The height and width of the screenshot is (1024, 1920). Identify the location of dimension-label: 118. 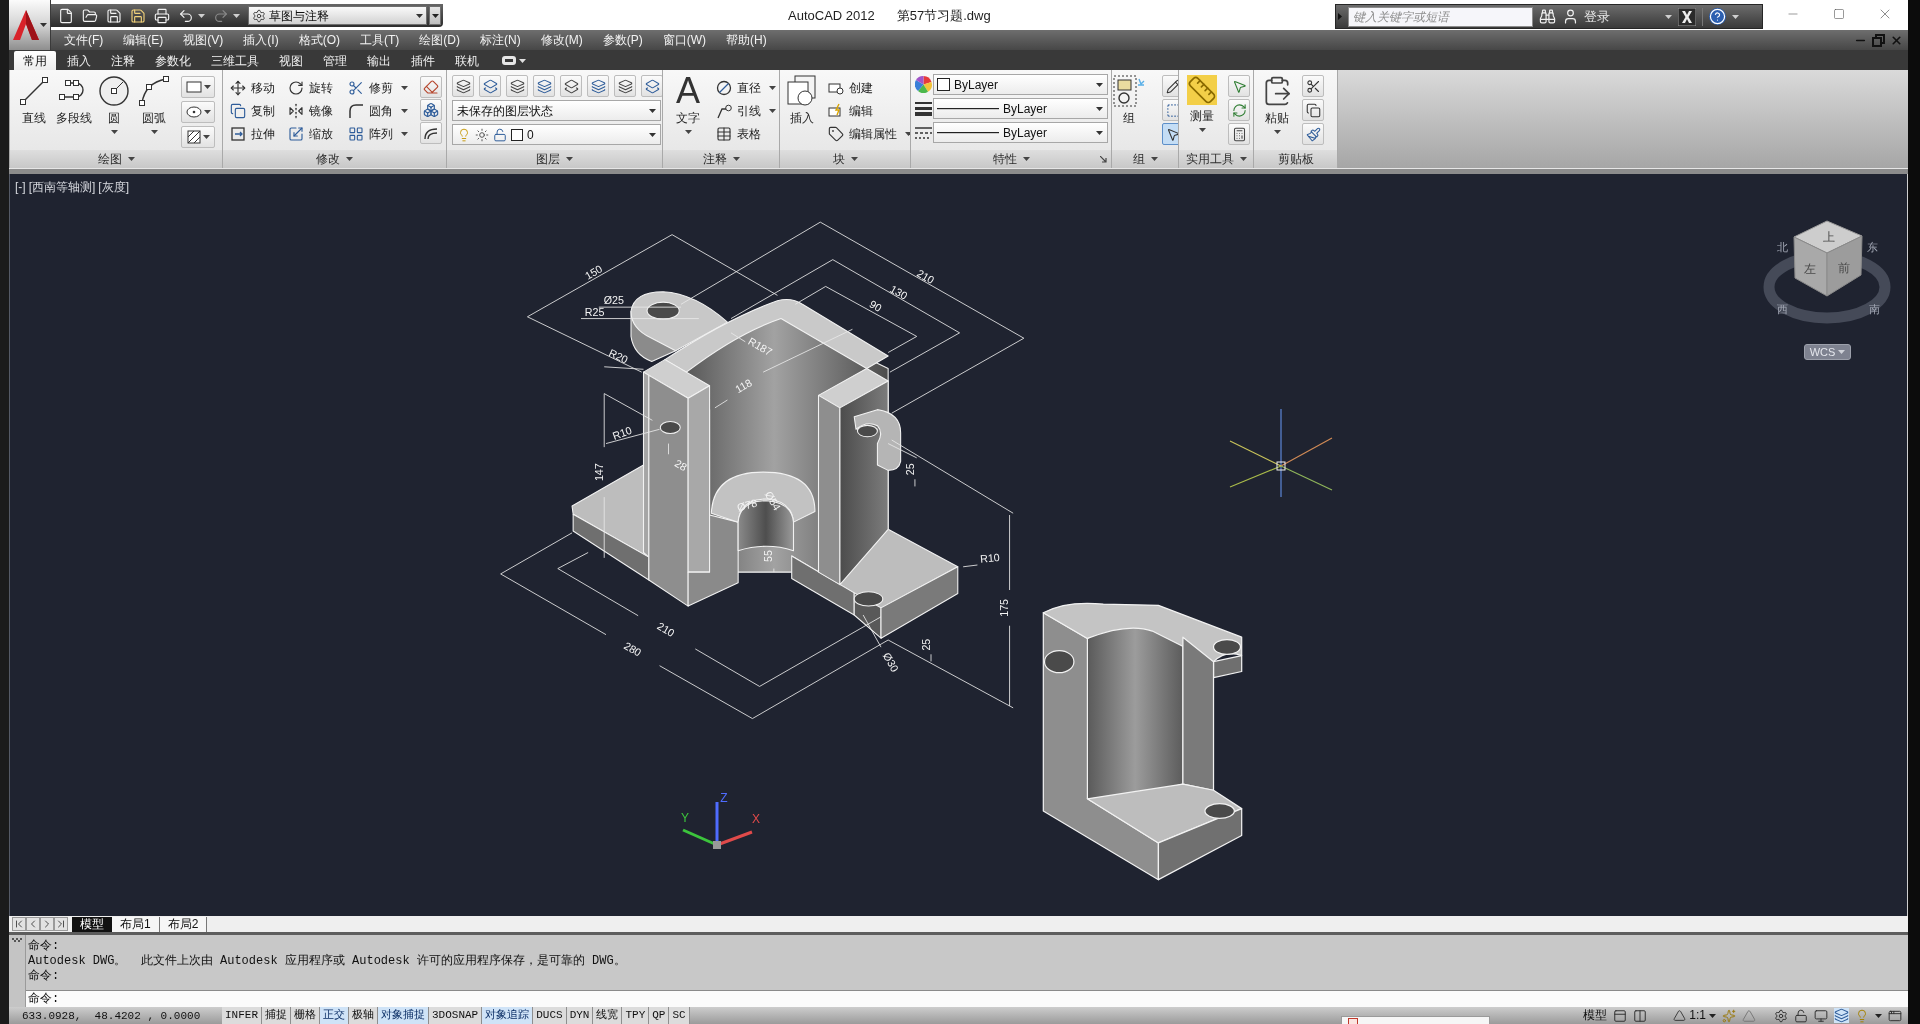
(743, 386).